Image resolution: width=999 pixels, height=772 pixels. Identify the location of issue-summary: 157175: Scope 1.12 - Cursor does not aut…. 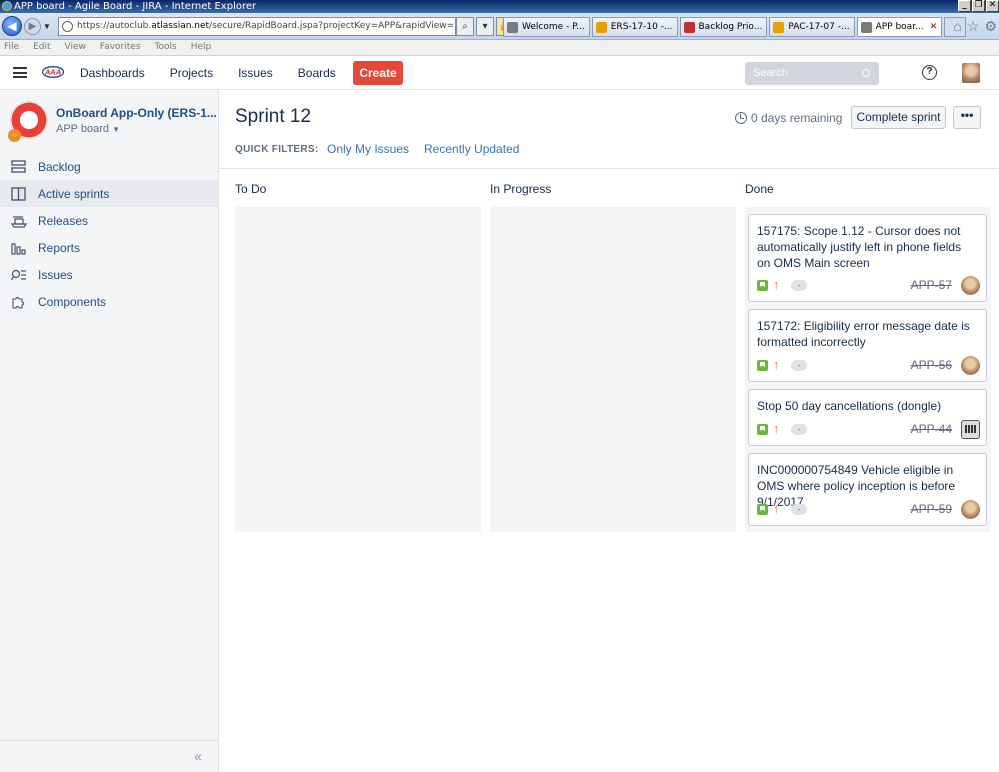
(859, 247).